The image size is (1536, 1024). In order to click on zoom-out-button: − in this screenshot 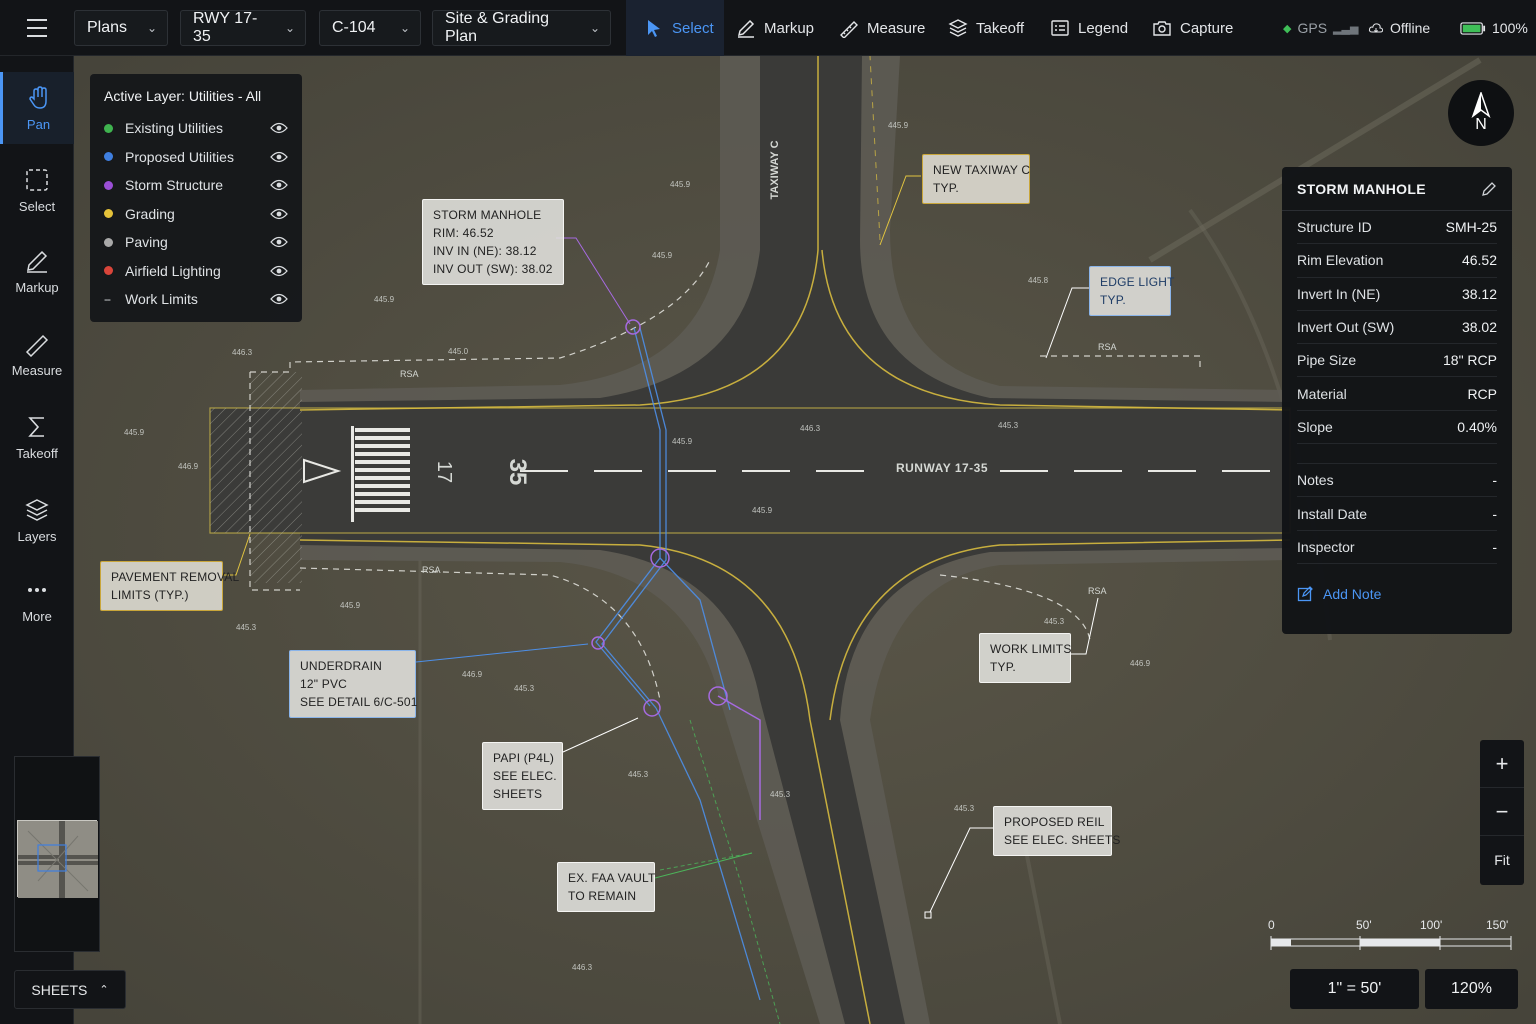, I will do `click(1502, 812)`.